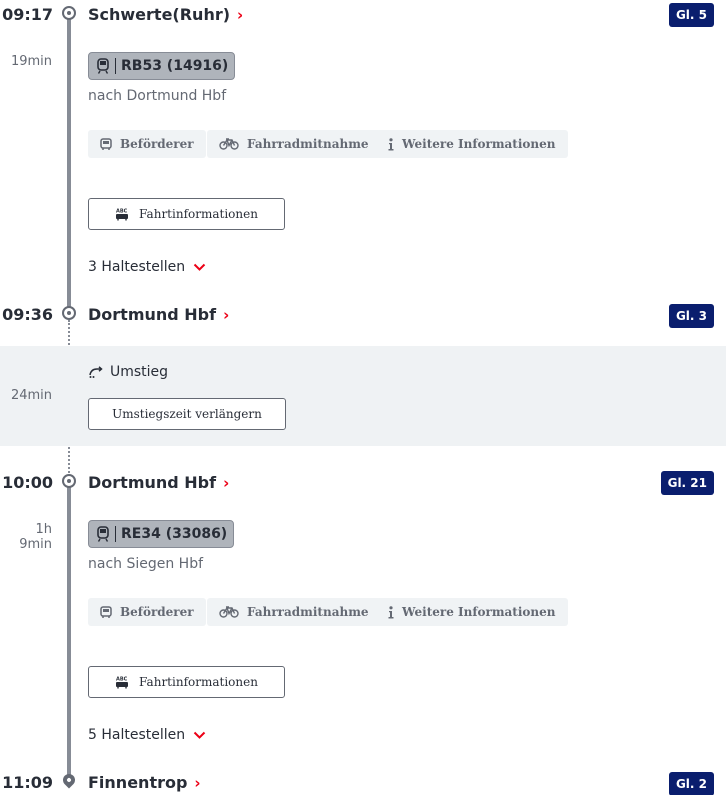 This screenshot has width=726, height=795. What do you see at coordinates (157, 96) in the screenshot?
I see `train-direction: nach Dortmund Hbf` at bounding box center [157, 96].